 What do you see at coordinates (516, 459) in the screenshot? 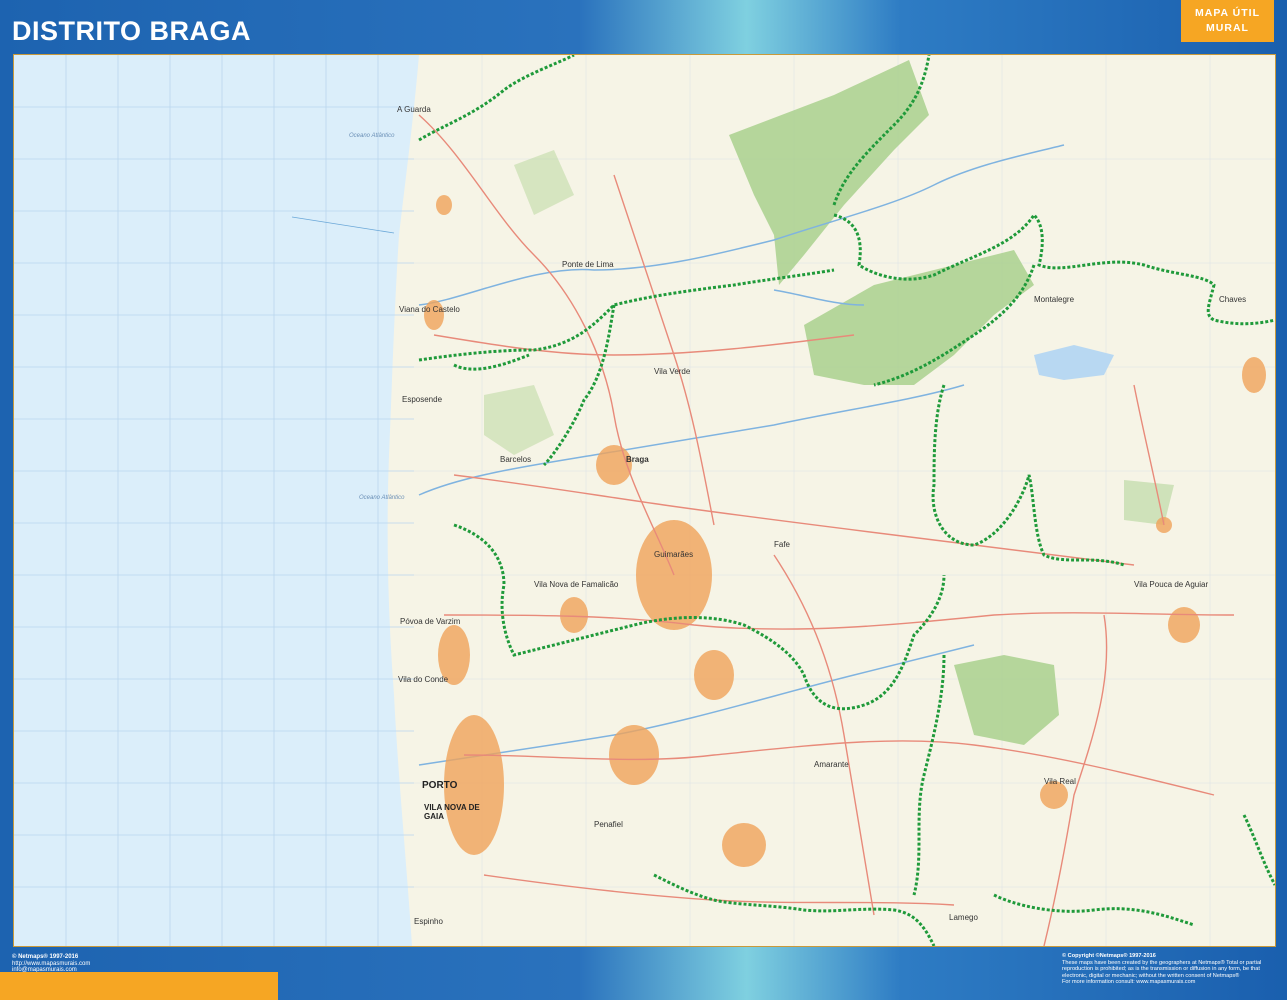
I see `place-barcelos: Barcelos` at bounding box center [516, 459].